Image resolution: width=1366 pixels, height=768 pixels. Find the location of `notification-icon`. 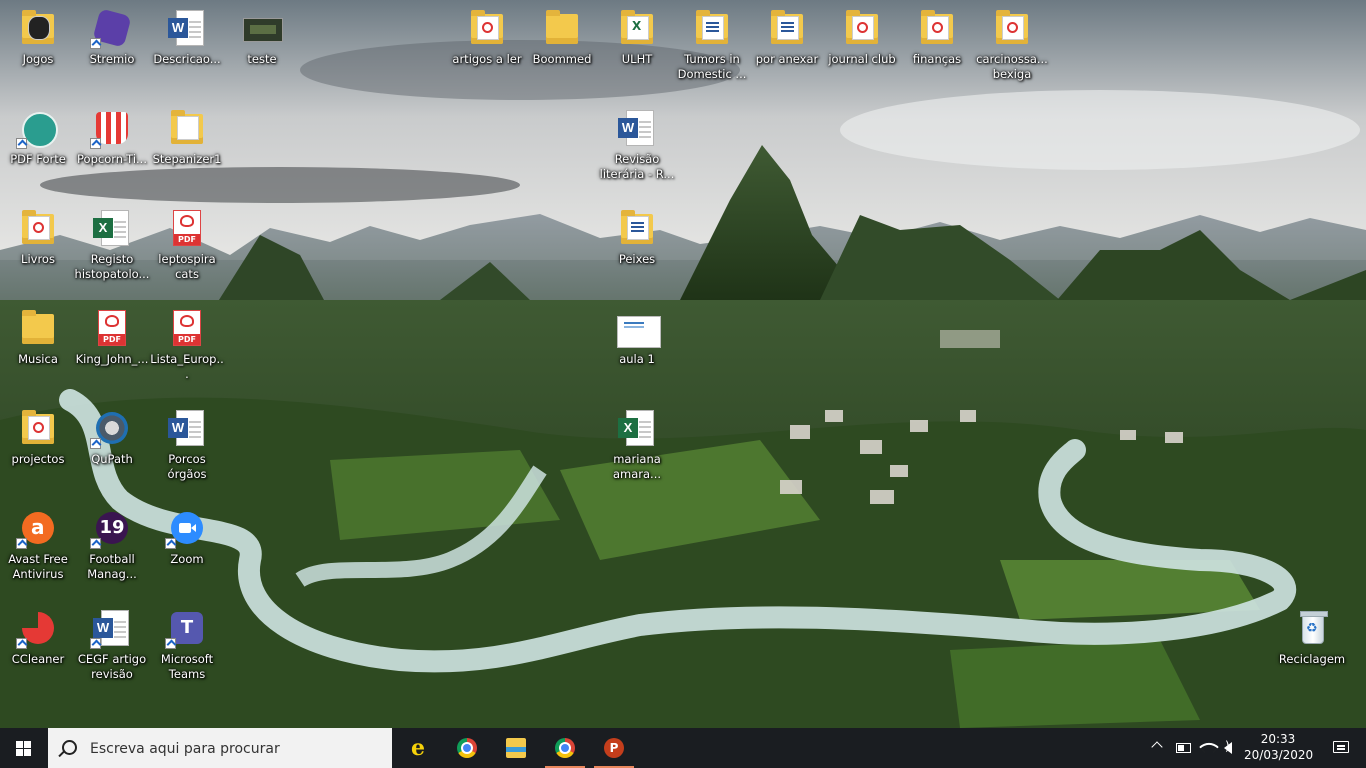

notification-icon is located at coordinates (1341, 747).